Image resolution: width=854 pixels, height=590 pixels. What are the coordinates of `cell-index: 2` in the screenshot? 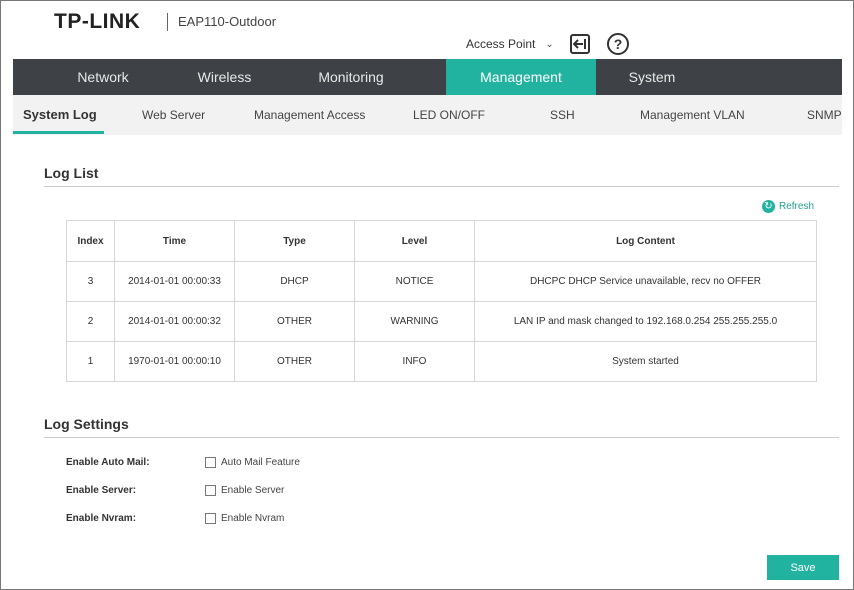 It's located at (90, 321).